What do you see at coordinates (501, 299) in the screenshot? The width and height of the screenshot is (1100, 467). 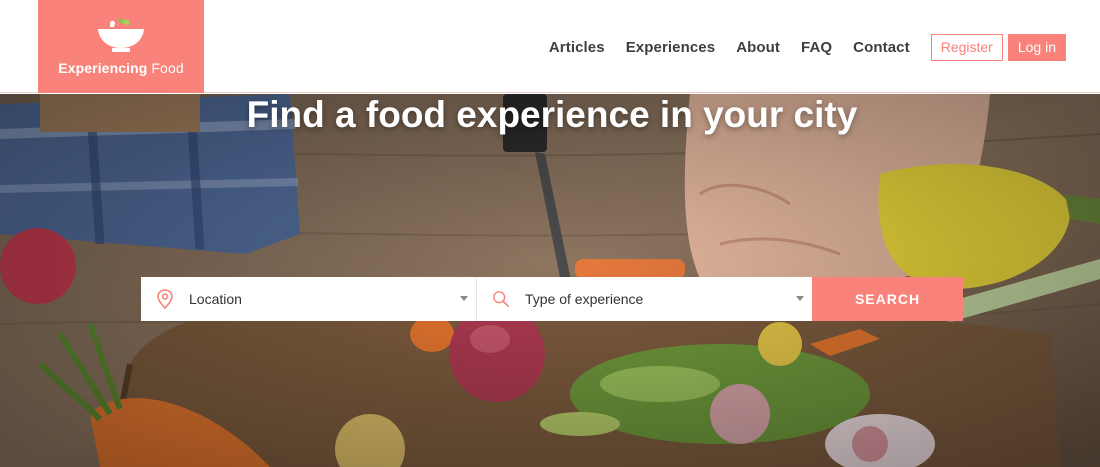 I see `search-icon` at bounding box center [501, 299].